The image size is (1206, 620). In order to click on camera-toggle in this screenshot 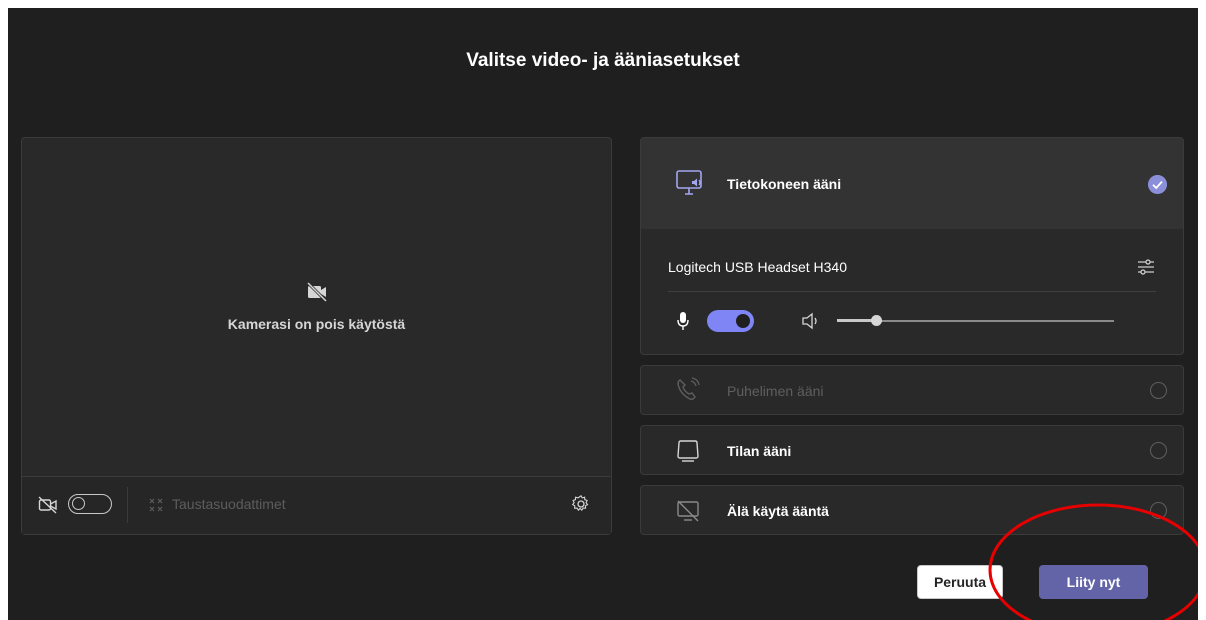, I will do `click(90, 504)`.